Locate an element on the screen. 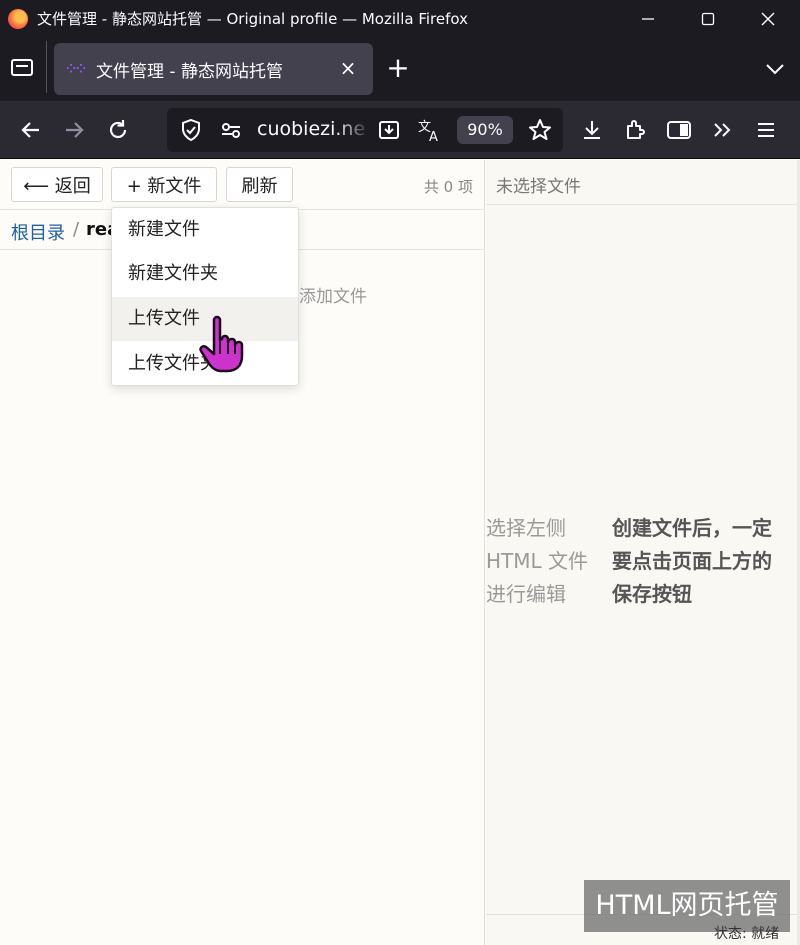  svg-text: A is located at coordinates (433, 136).